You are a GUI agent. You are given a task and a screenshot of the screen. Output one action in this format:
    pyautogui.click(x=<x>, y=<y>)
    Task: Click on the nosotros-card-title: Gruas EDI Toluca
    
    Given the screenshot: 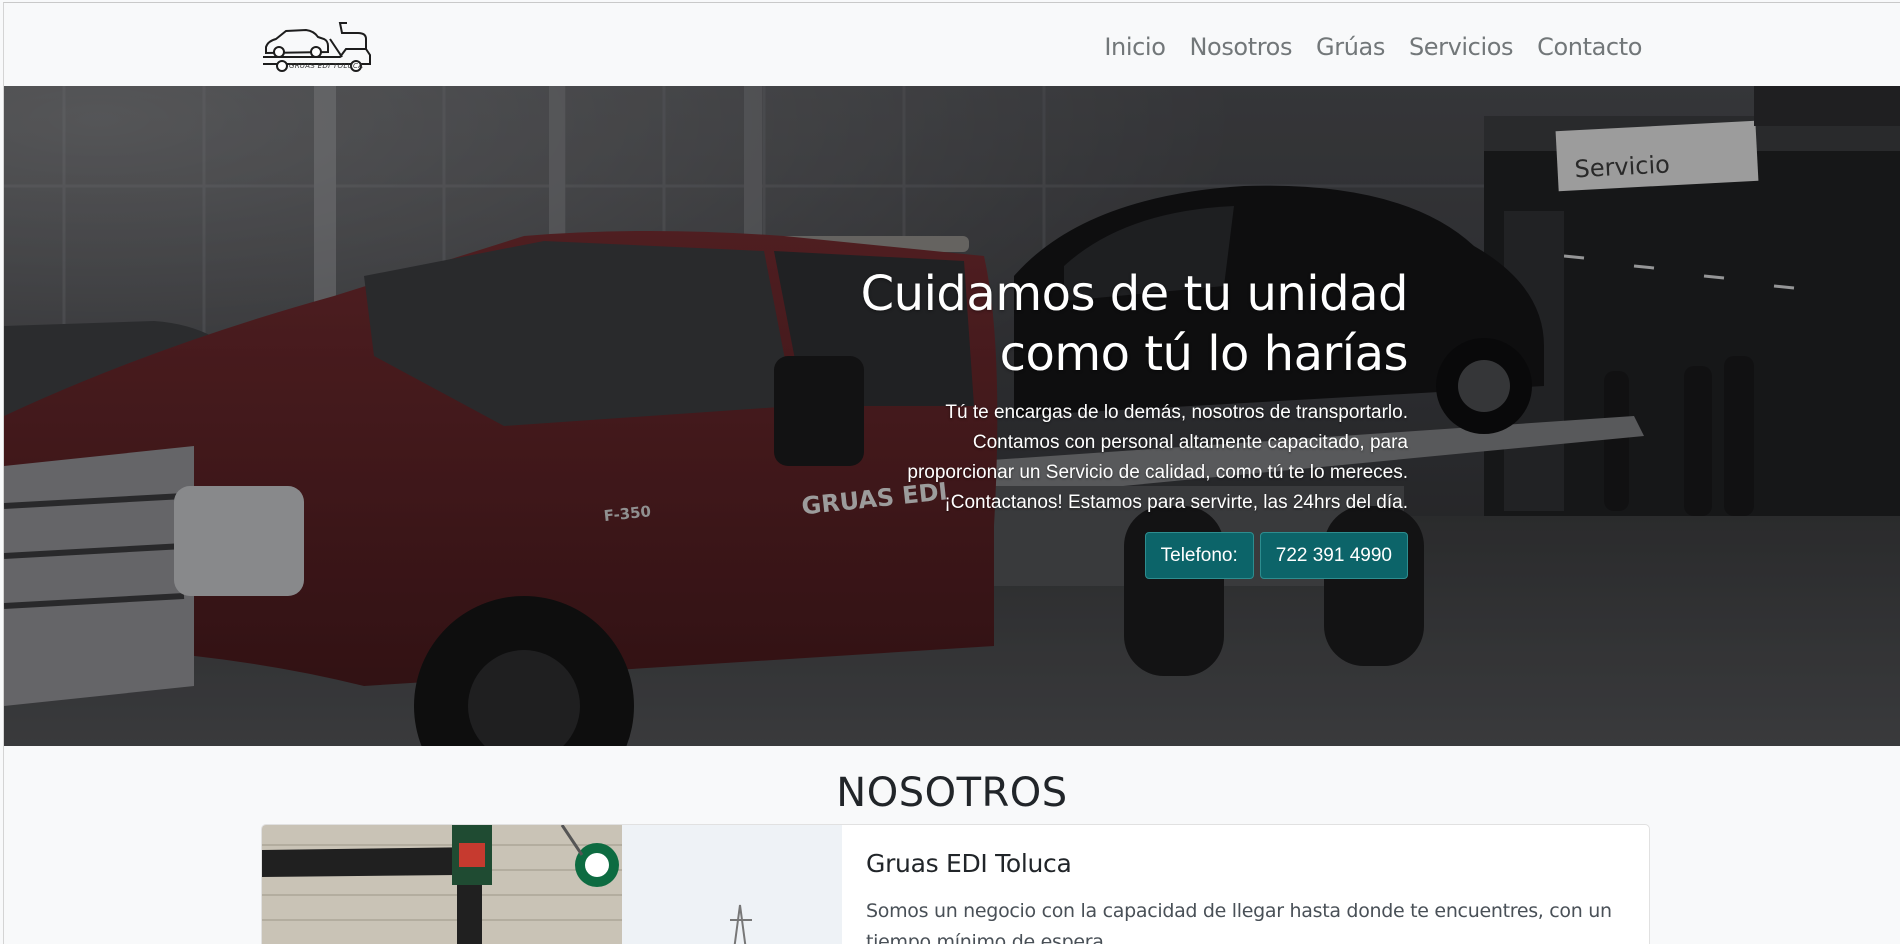 What is the action you would take?
    pyautogui.click(x=969, y=863)
    